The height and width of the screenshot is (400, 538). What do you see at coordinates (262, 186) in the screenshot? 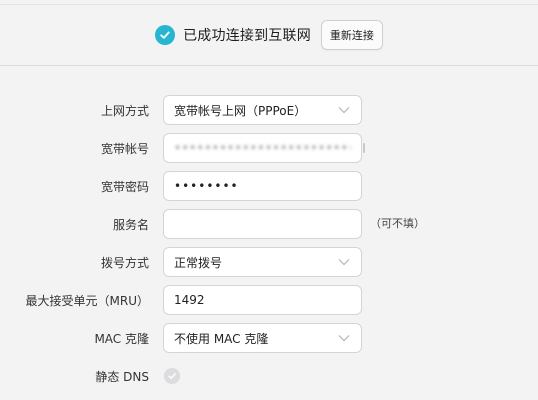
I see `password-input: ••••••••` at bounding box center [262, 186].